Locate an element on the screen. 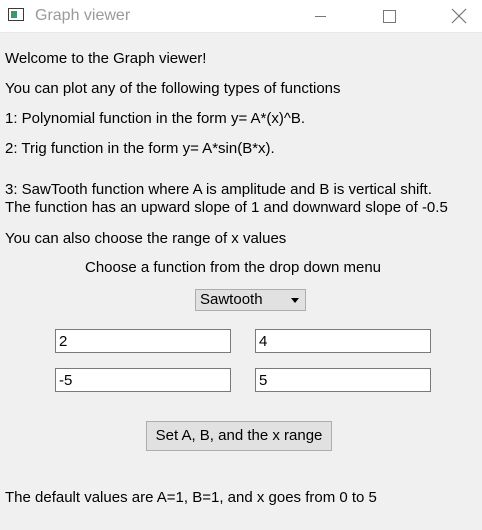 The height and width of the screenshot is (530, 482). close-button is located at coordinates (459, 16).